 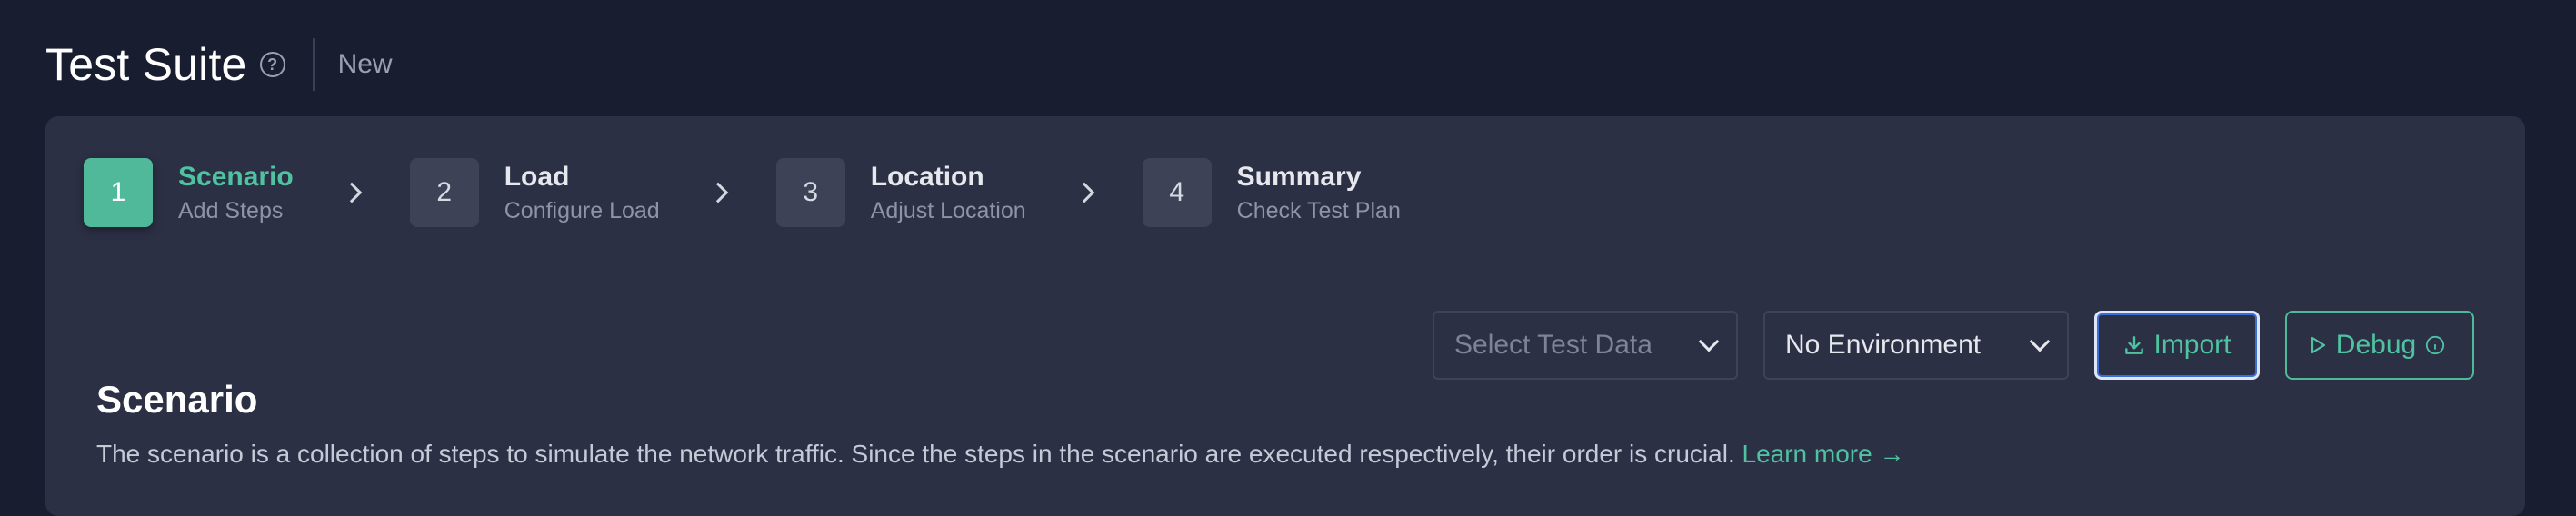 I want to click on step-subtitle: Check Test Plan, so click(x=1318, y=210).